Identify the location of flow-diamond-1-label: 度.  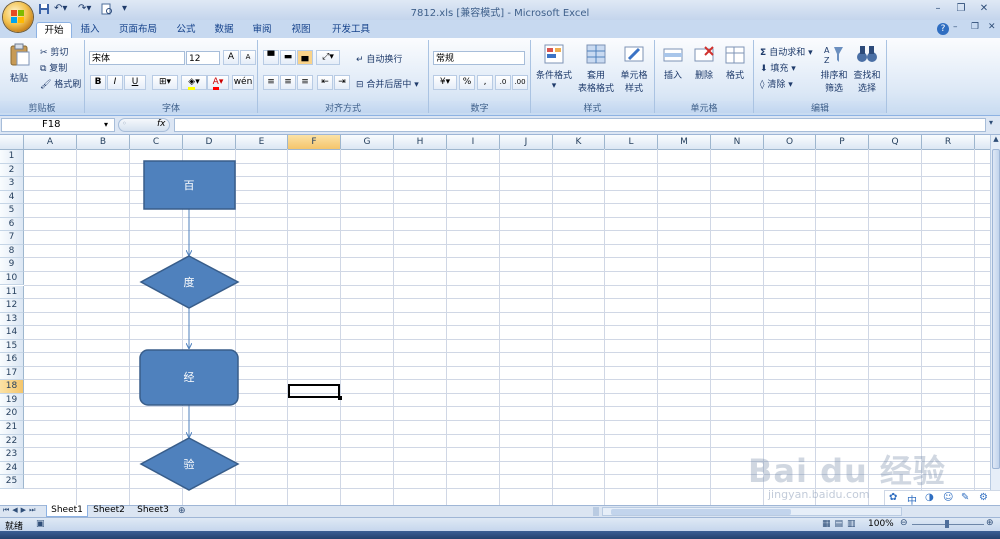
(189, 282).